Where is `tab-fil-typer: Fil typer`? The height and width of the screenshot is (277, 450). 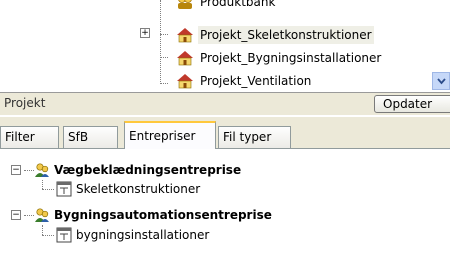
tab-fil-typer: Fil typer is located at coordinates (254, 137).